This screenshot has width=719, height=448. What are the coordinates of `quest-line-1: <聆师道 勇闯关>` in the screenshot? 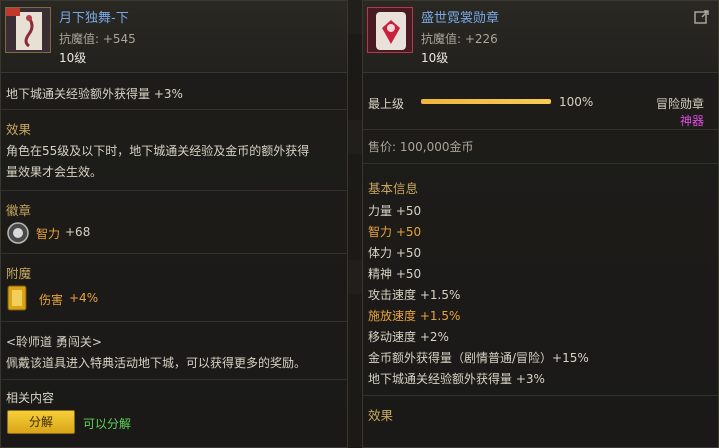 It's located at (54, 342).